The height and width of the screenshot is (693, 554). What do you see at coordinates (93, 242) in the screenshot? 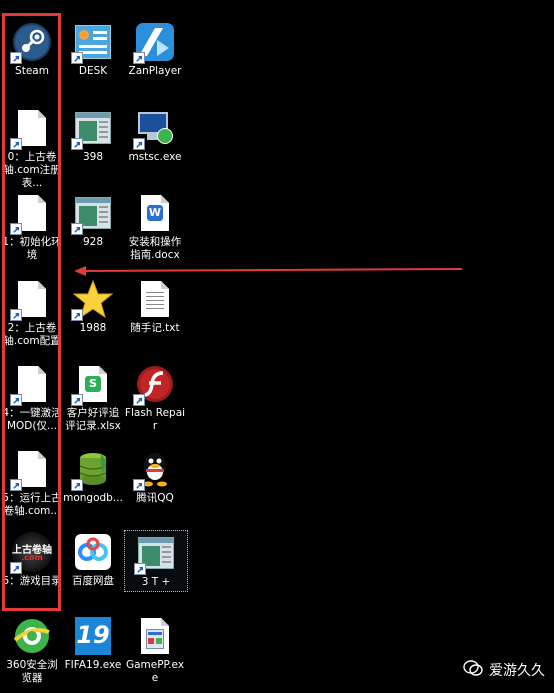
I see `icon-label: 928` at bounding box center [93, 242].